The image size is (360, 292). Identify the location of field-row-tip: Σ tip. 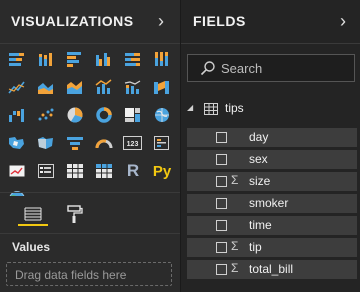
(272, 247).